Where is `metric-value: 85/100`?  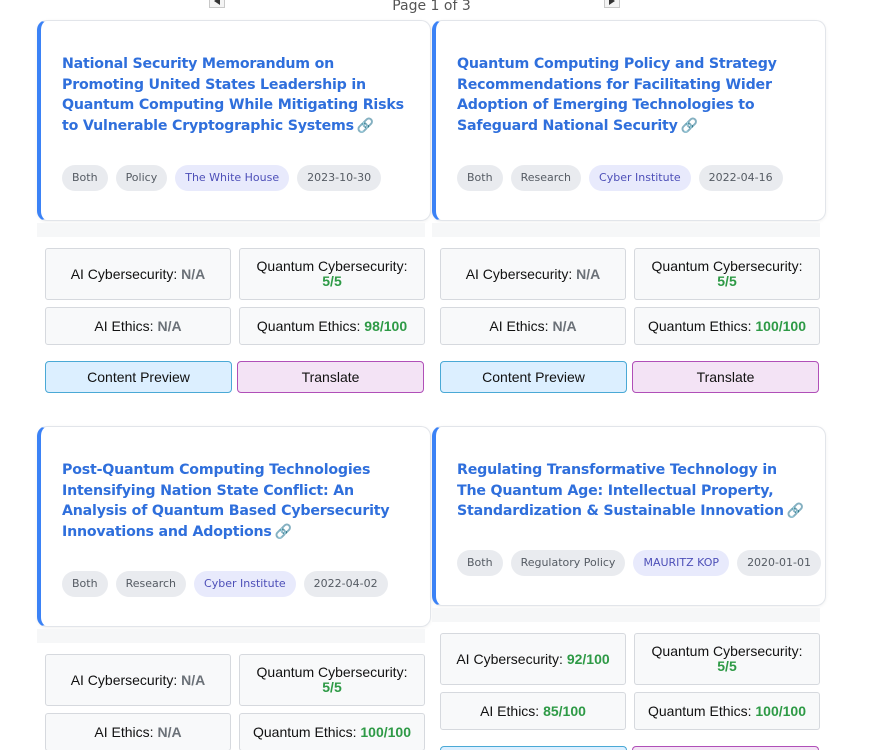
metric-value: 85/100 is located at coordinates (564, 710).